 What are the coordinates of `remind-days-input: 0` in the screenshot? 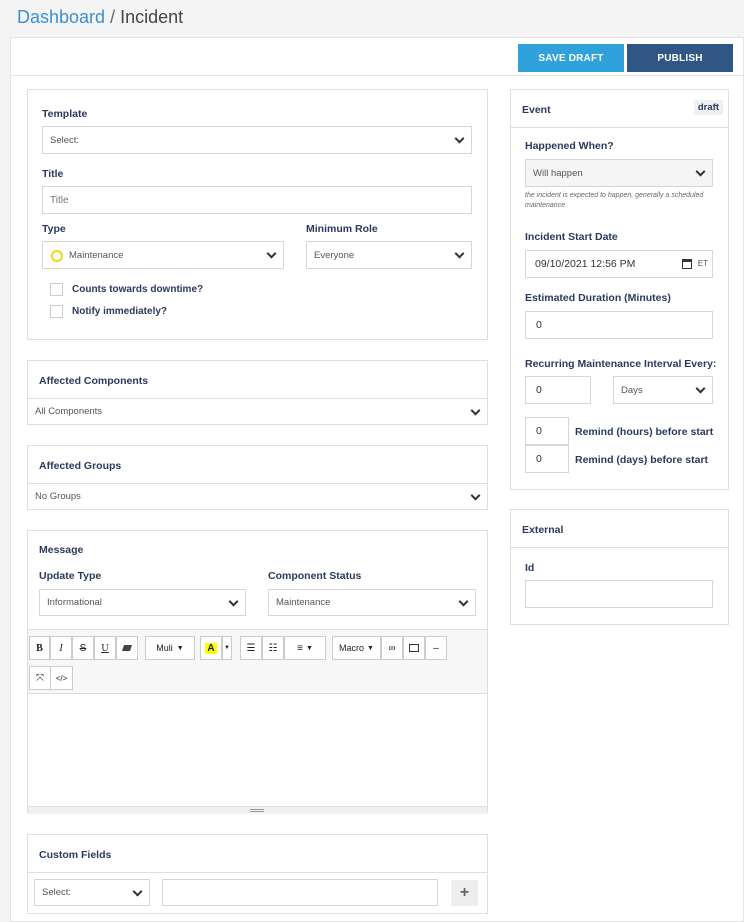 It's located at (547, 459).